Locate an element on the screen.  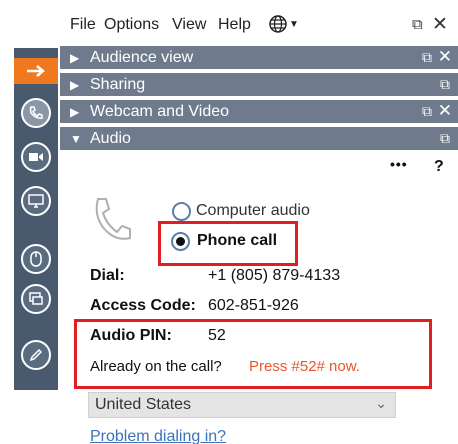
help-button: ? is located at coordinates (439, 167).